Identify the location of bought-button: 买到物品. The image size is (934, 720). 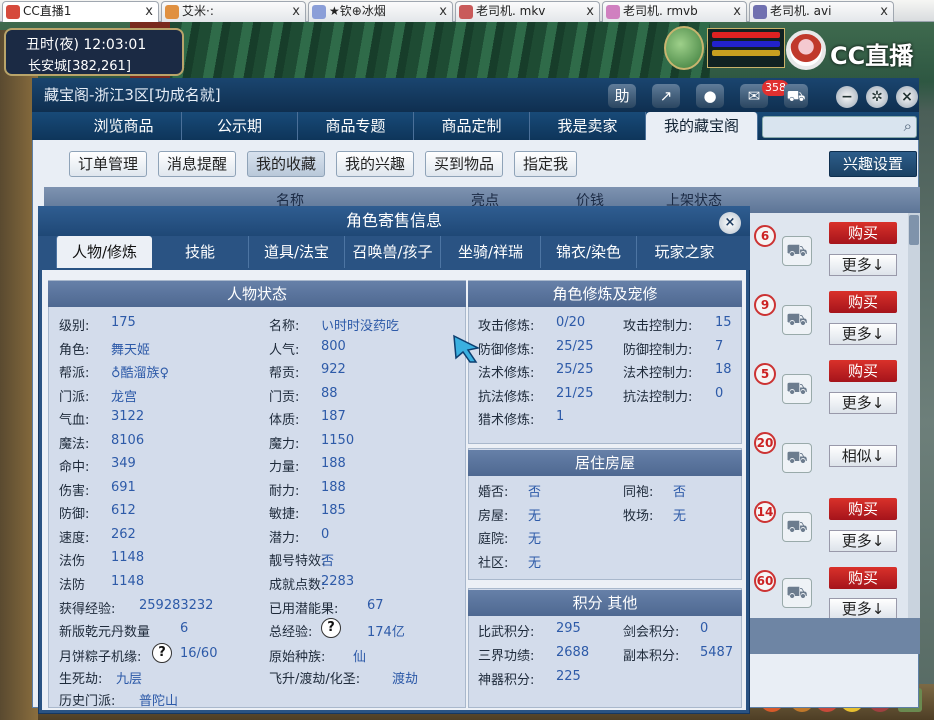
(464, 164).